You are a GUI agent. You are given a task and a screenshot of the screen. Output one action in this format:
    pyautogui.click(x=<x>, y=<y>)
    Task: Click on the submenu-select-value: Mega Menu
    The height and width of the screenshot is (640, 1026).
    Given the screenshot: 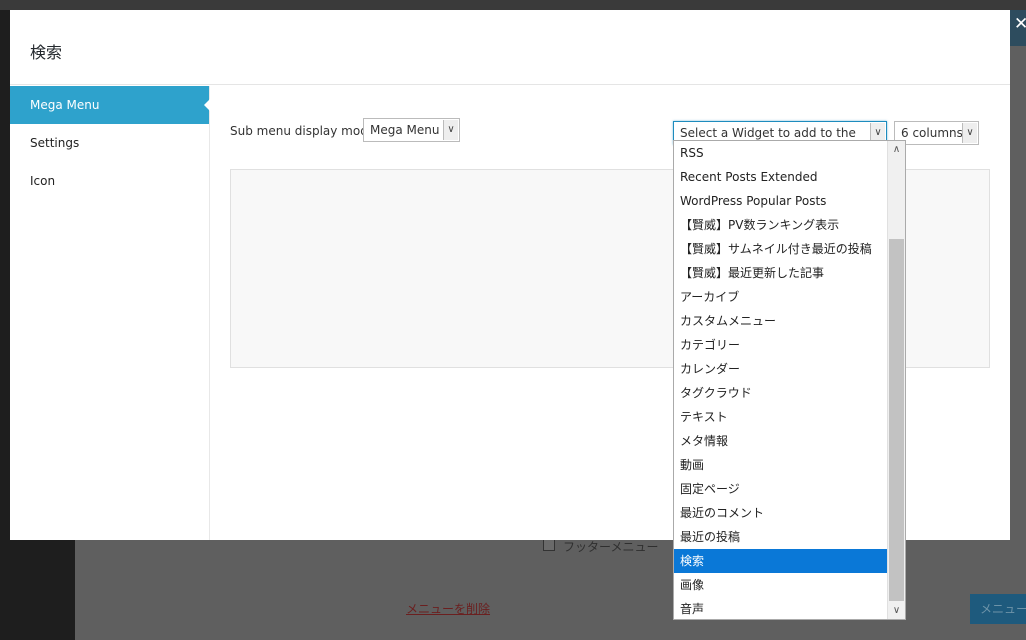 What is the action you would take?
    pyautogui.click(x=405, y=130)
    